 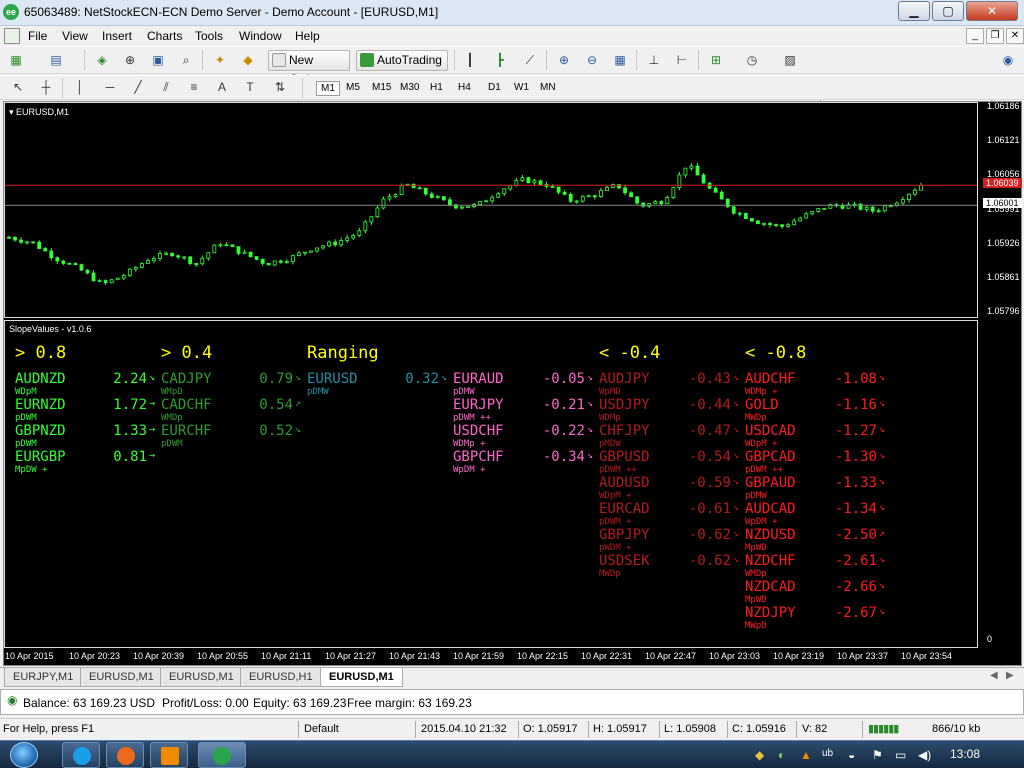 What do you see at coordinates (550, 729) in the screenshot?
I see `status-open: O: 1.05917` at bounding box center [550, 729].